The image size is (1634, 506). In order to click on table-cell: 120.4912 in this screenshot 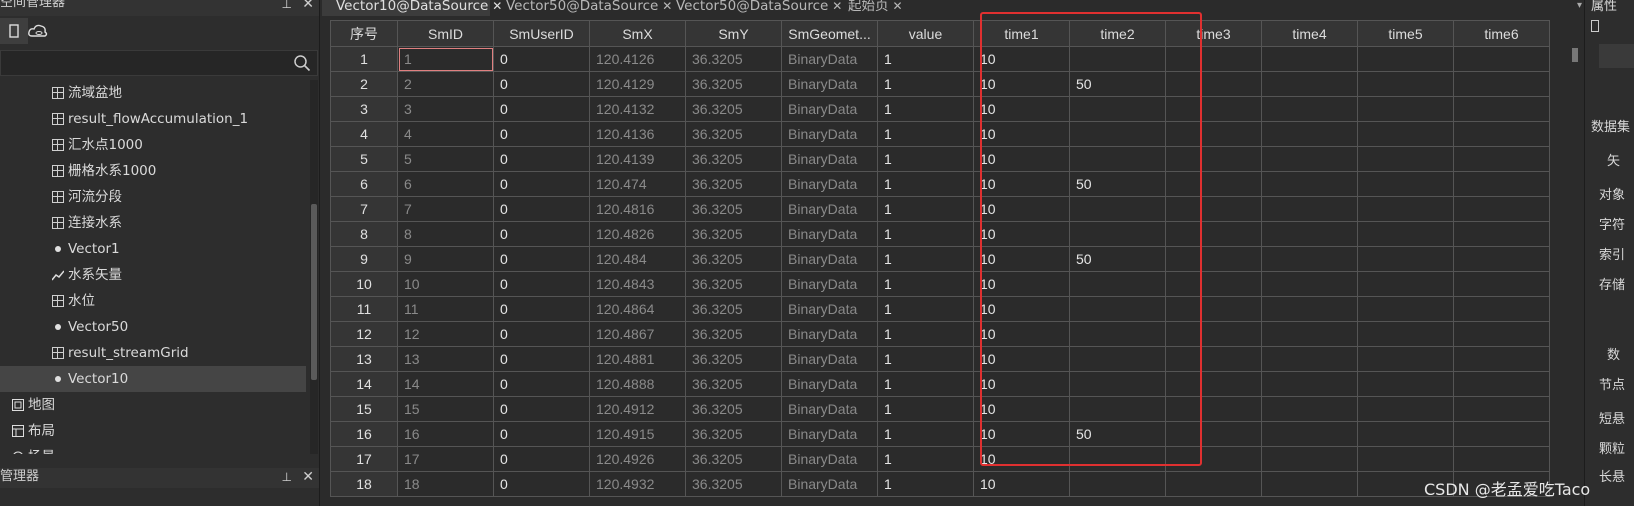, I will do `click(637, 409)`.